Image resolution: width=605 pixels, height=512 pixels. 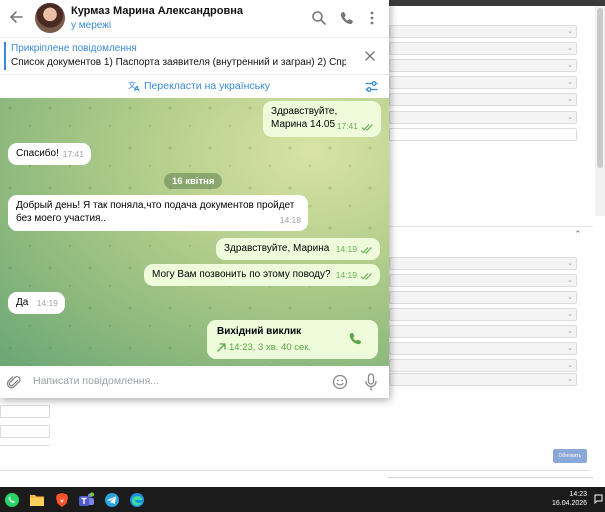 I want to click on date-separator: 16 квітня, so click(x=193, y=181).